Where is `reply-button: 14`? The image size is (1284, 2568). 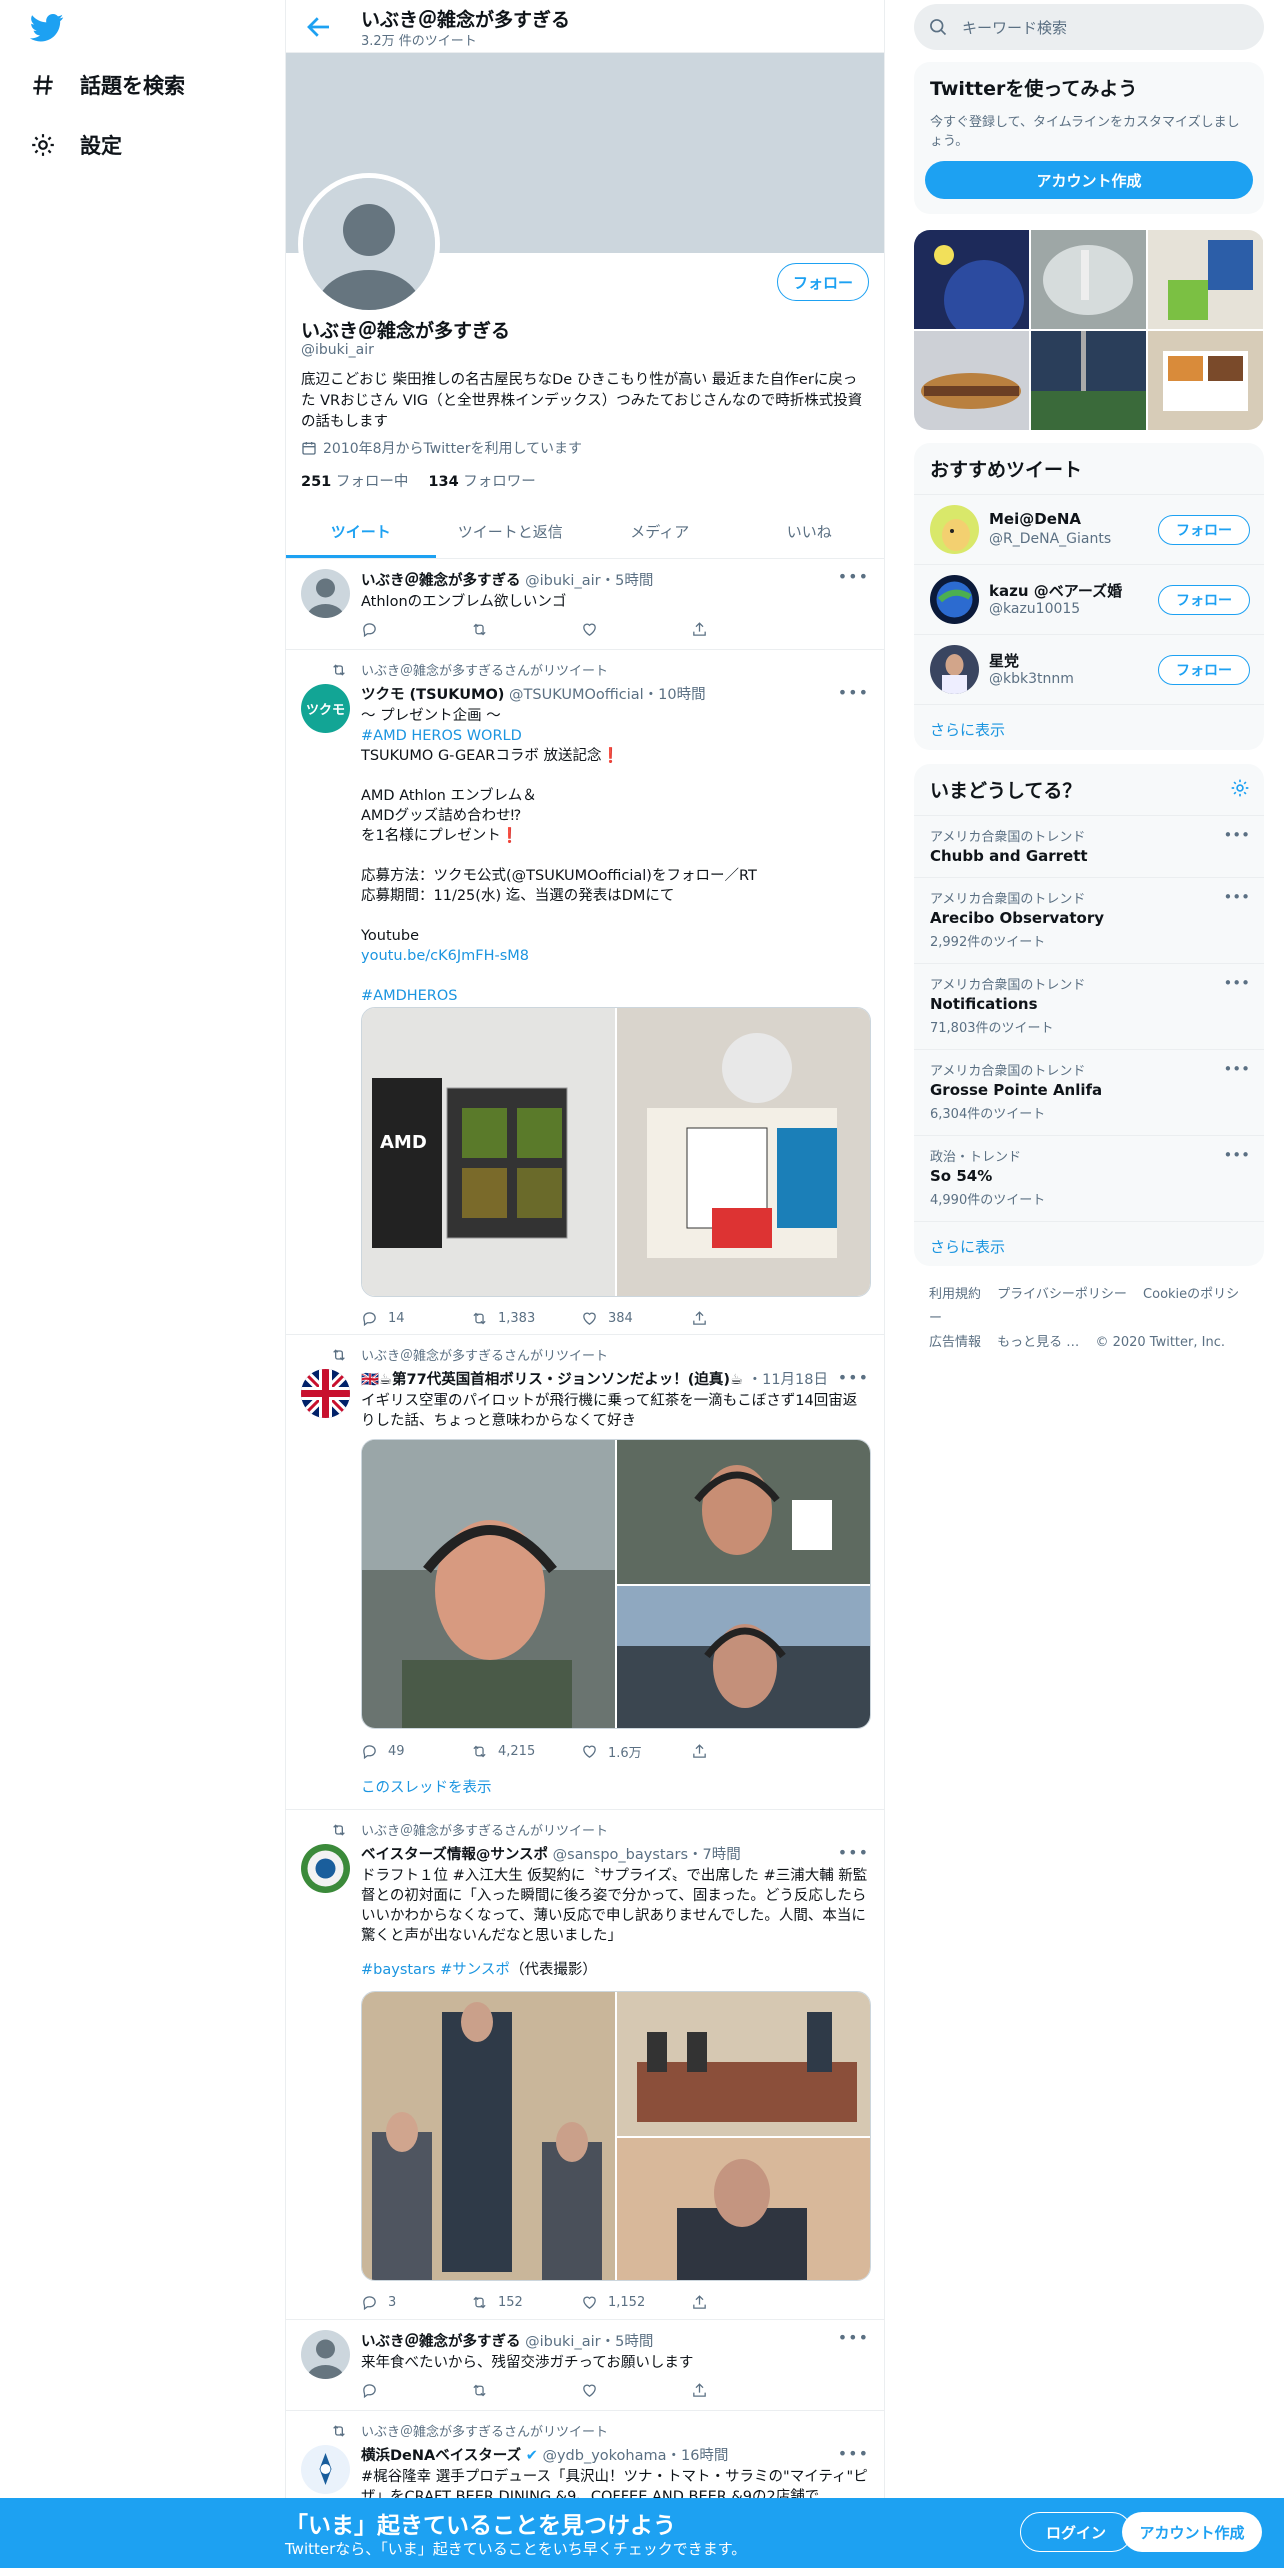 reply-button: 14 is located at coordinates (416, 1318).